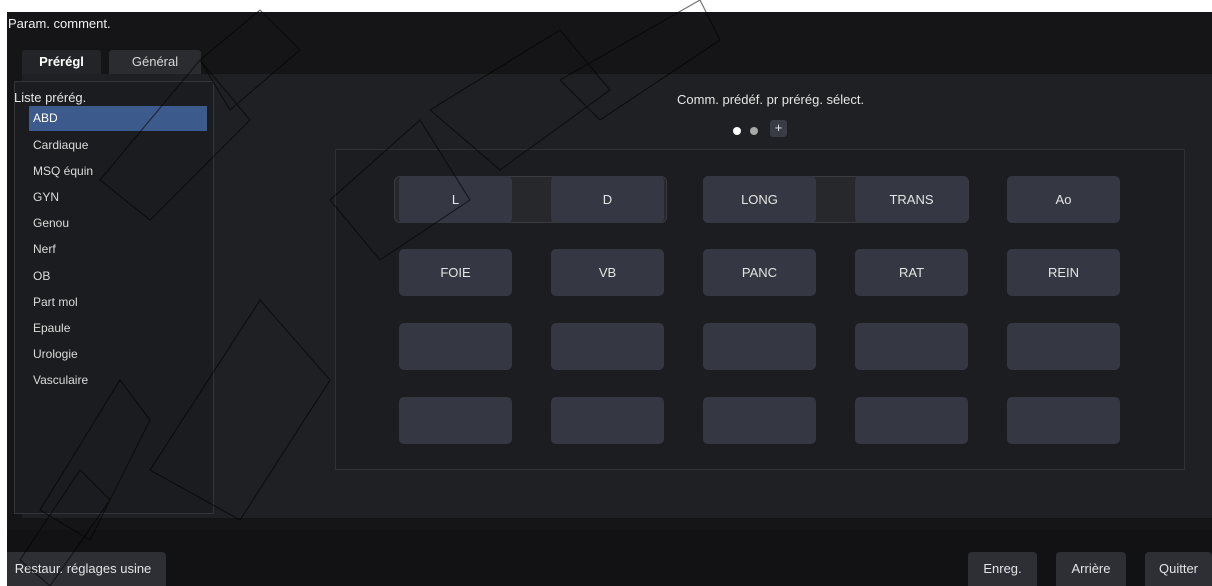 The width and height of the screenshot is (1212, 586). What do you see at coordinates (1178, 569) in the screenshot?
I see `quit-button: Quitter` at bounding box center [1178, 569].